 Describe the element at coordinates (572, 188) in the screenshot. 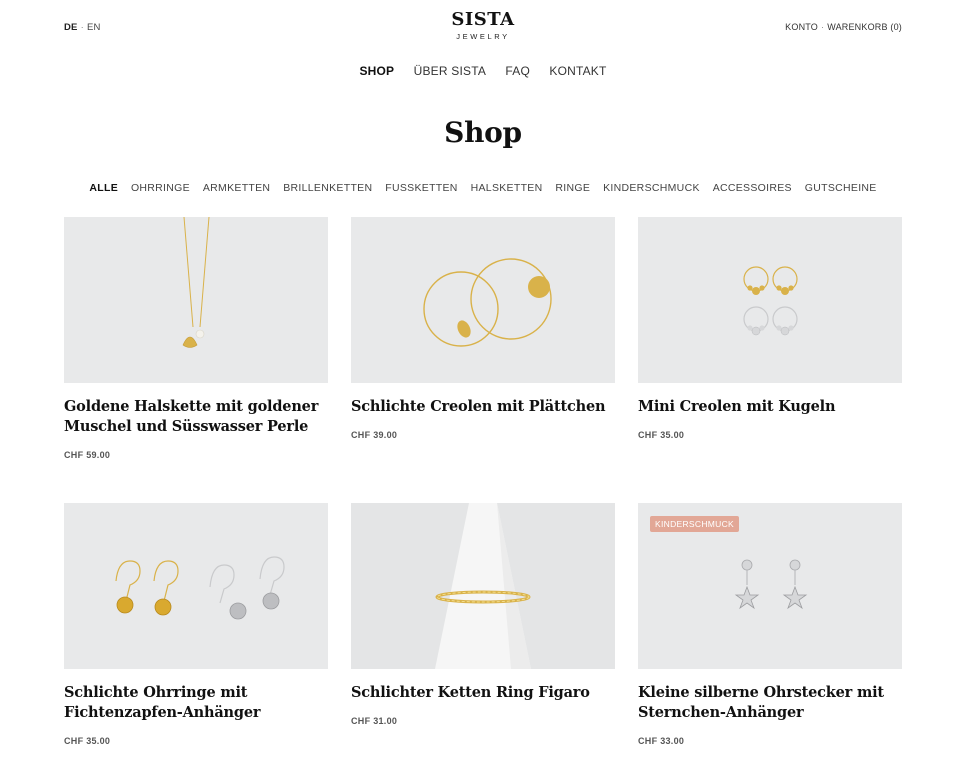

I see `category-ringe: RINGE` at that location.